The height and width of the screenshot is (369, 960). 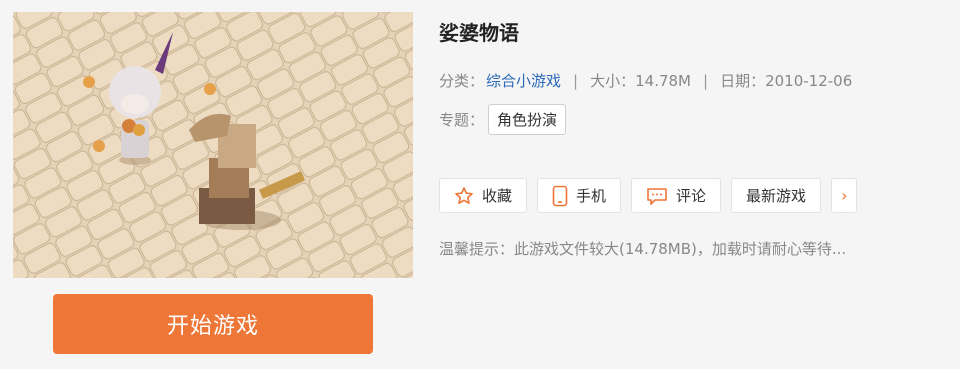 I want to click on game-title: 娑婆物语, so click(x=479, y=33).